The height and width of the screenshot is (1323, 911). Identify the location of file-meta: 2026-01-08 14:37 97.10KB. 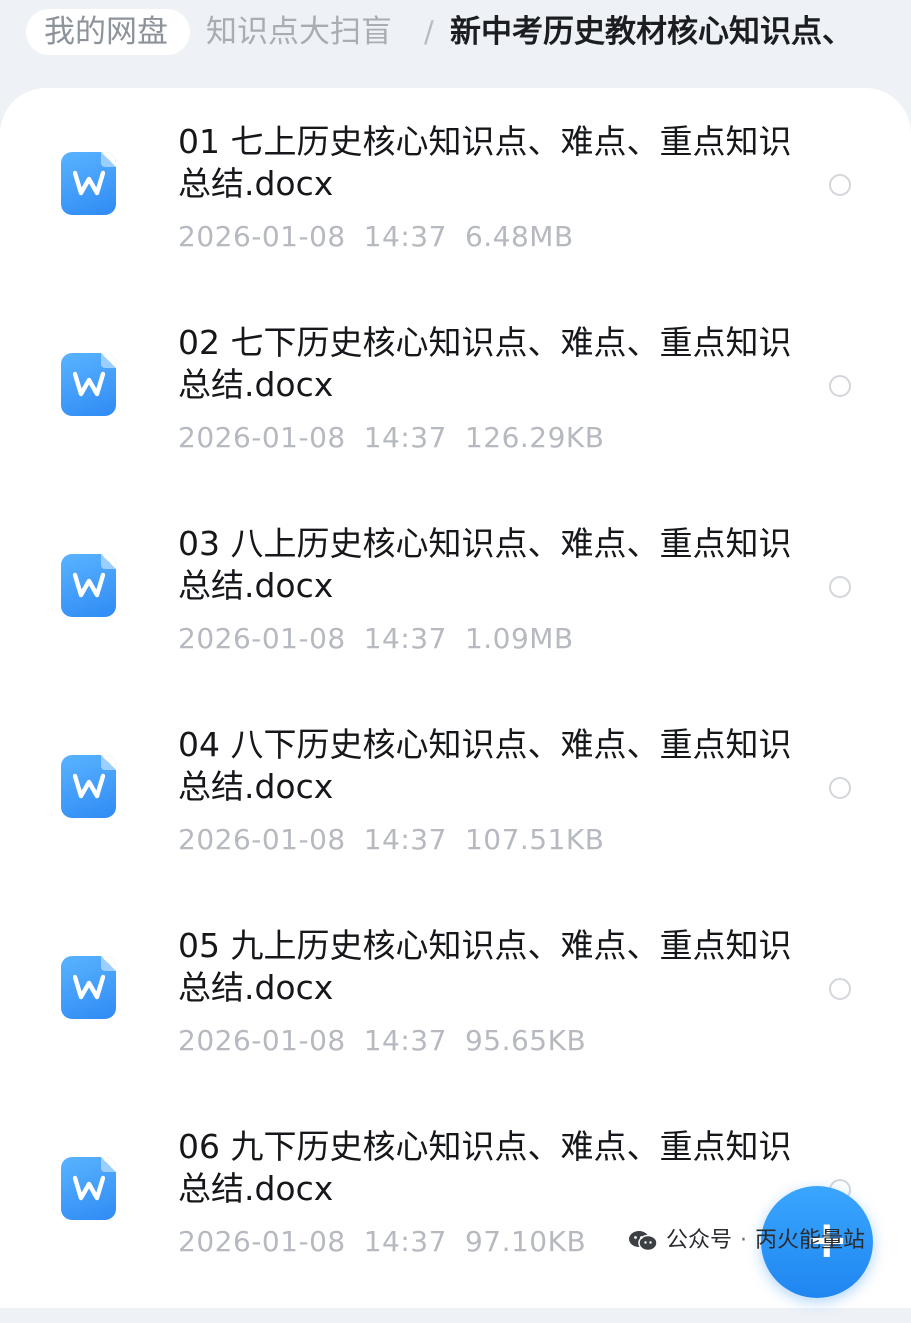
(391, 1242).